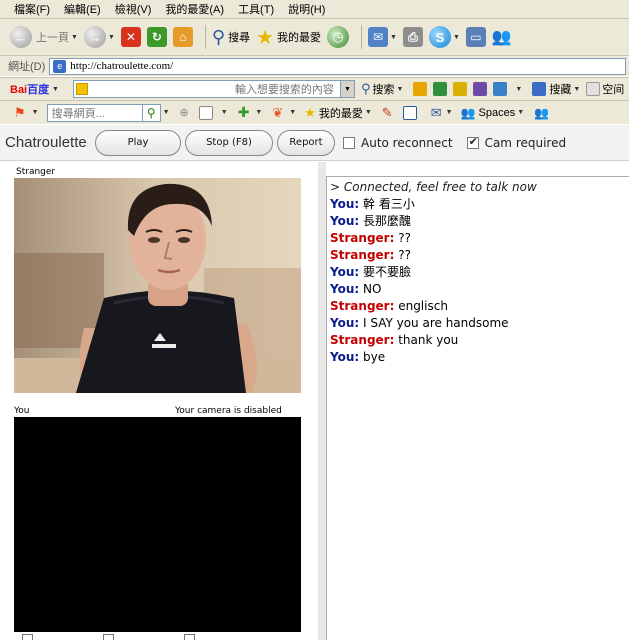  I want to click on menu-view: 檢視(V), so click(133, 9).